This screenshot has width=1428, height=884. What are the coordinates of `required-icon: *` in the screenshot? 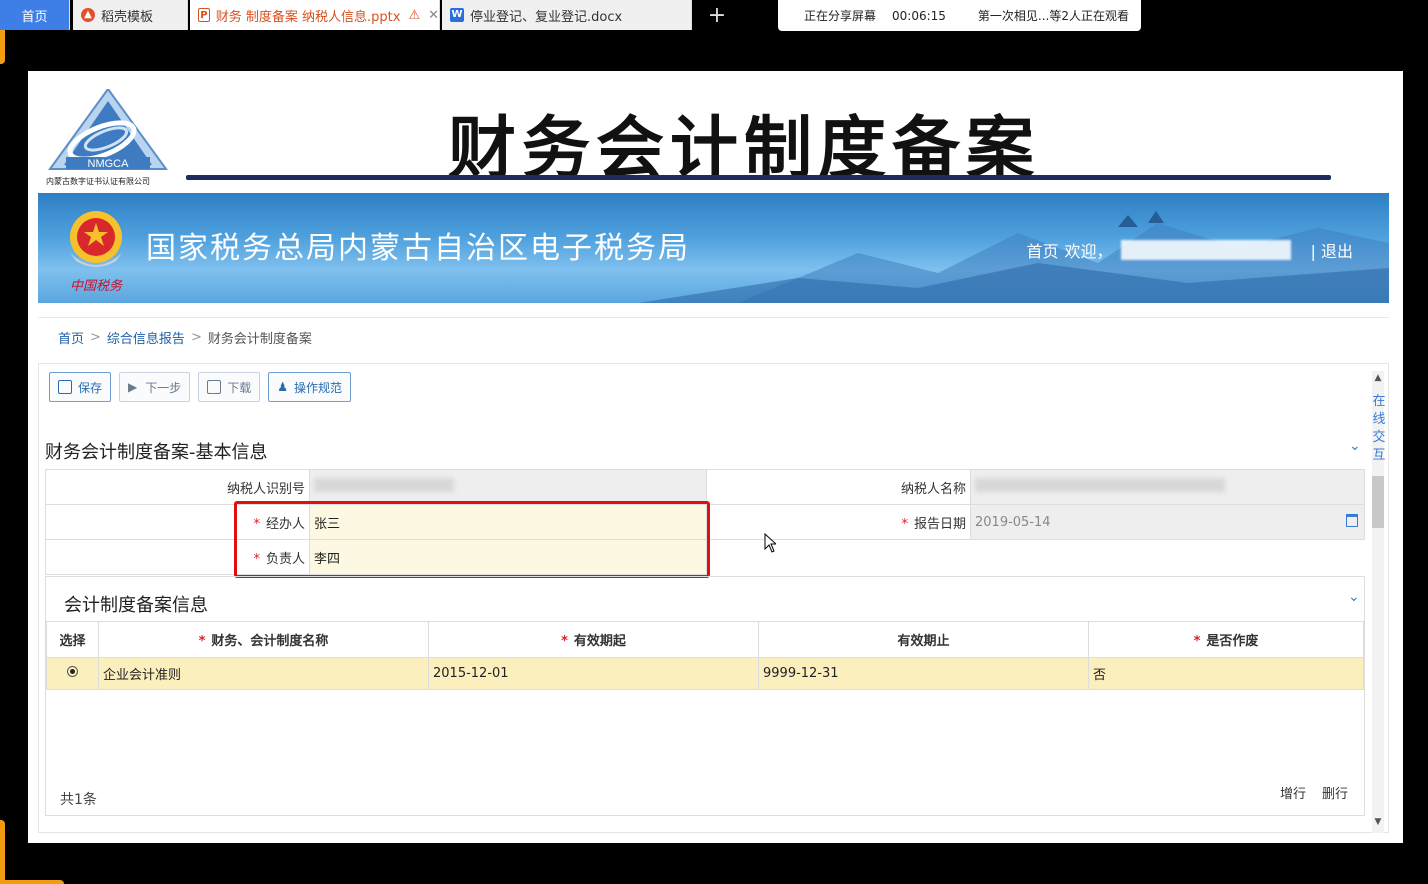 It's located at (904, 524).